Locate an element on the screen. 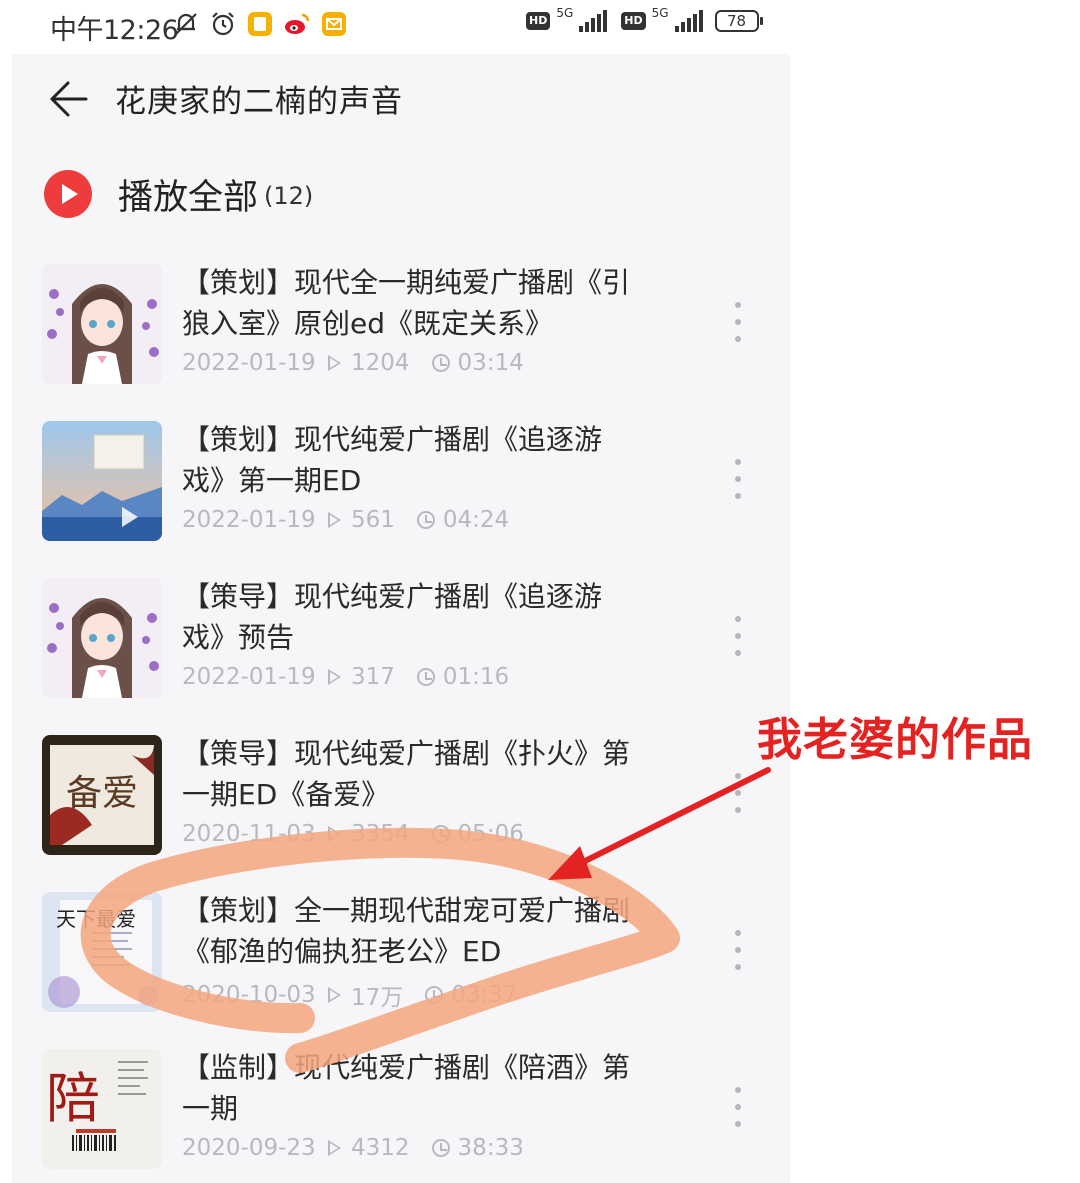  status-system-icons: HD 5G HD 5G 78 is located at coordinates (644, 19).